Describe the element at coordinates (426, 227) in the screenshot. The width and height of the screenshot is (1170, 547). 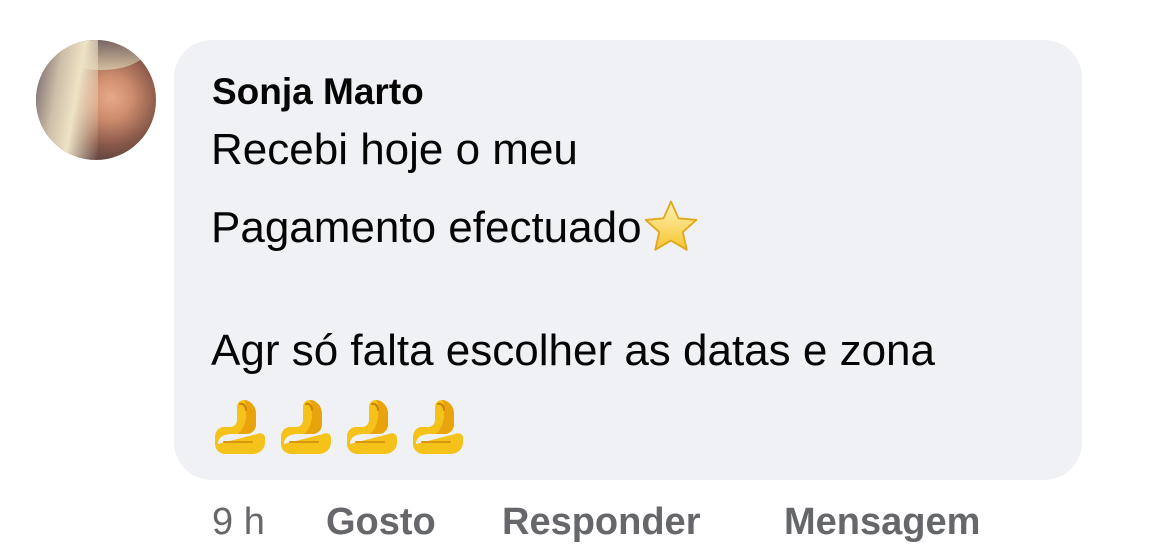
I see `comment-line-2-text: Pagamento efectuado` at that location.